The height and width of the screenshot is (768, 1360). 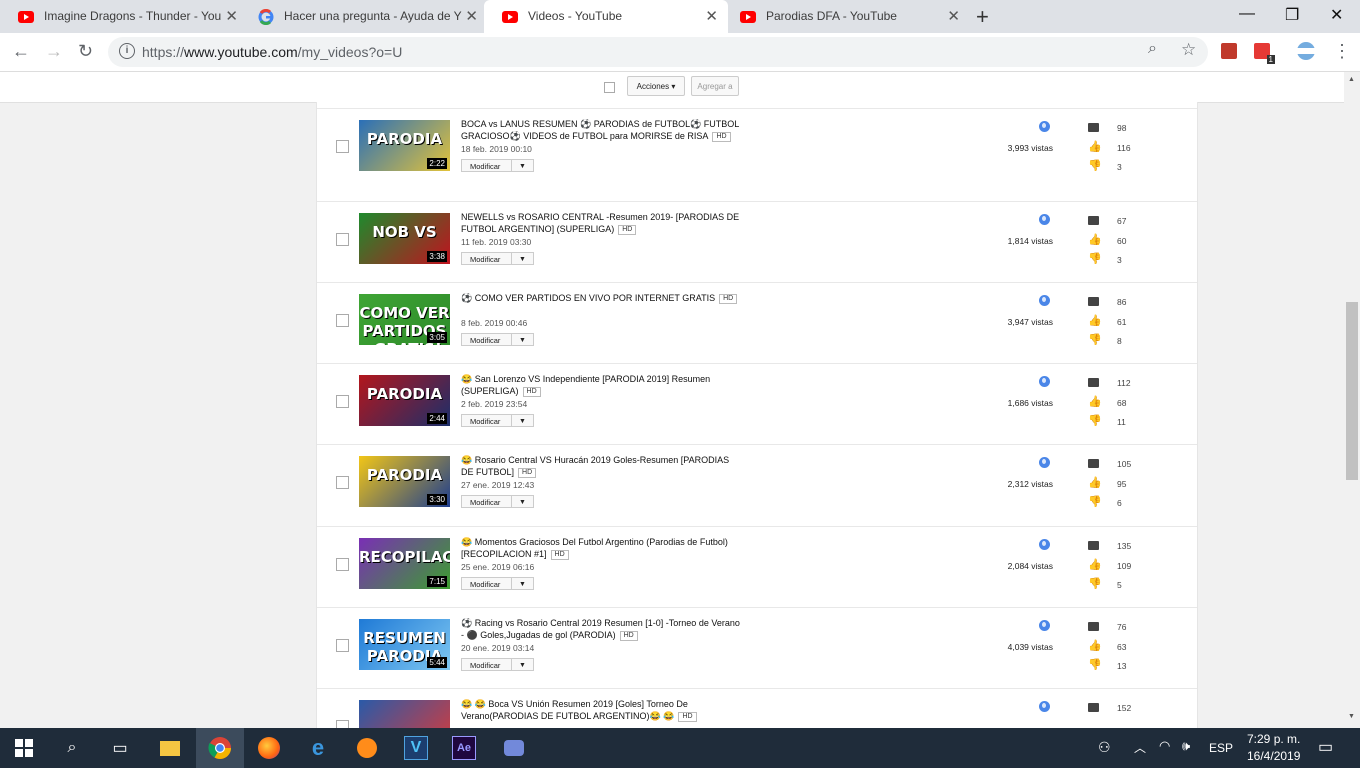 What do you see at coordinates (220, 748) in the screenshot?
I see `chrome-icon` at bounding box center [220, 748].